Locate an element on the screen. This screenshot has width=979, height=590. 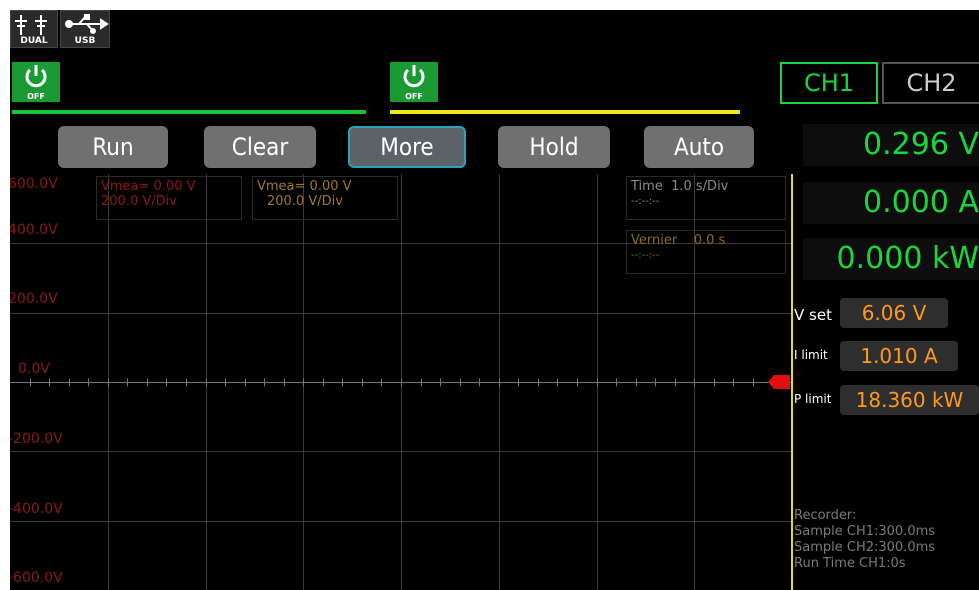
p-limit-label: P limit is located at coordinates (813, 399).